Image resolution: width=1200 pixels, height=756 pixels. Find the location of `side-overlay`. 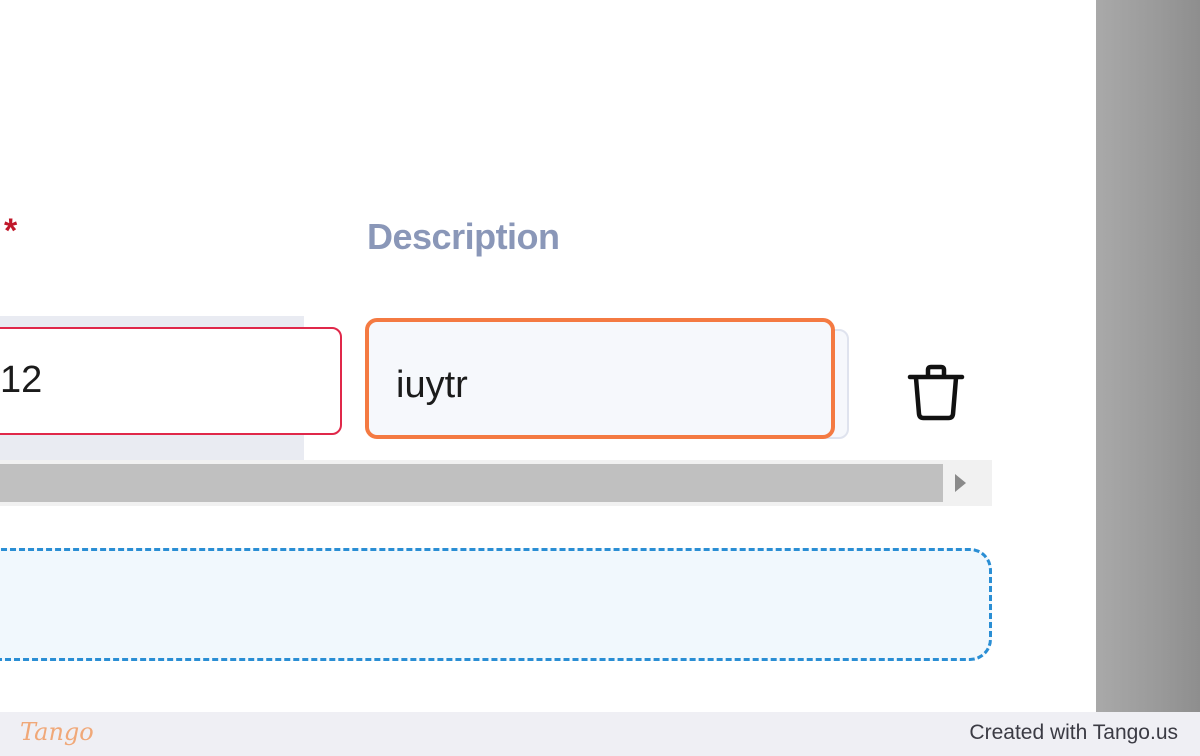

side-overlay is located at coordinates (1148, 356).